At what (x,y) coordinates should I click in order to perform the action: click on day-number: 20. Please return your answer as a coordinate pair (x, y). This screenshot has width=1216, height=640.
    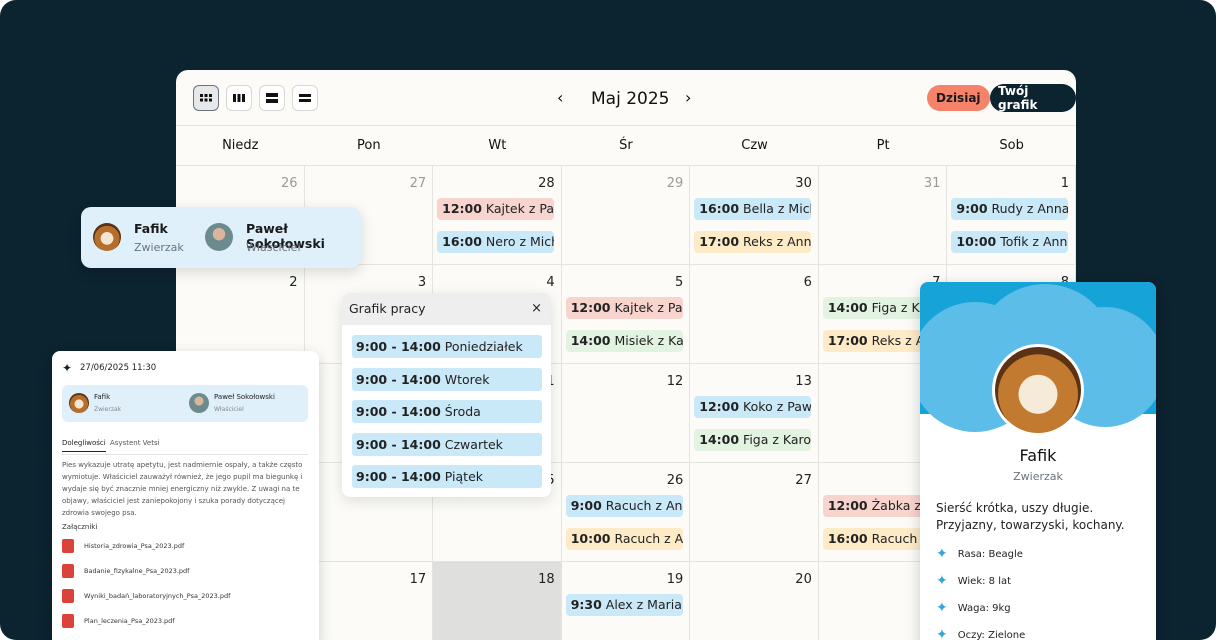
    Looking at the image, I should click on (803, 579).